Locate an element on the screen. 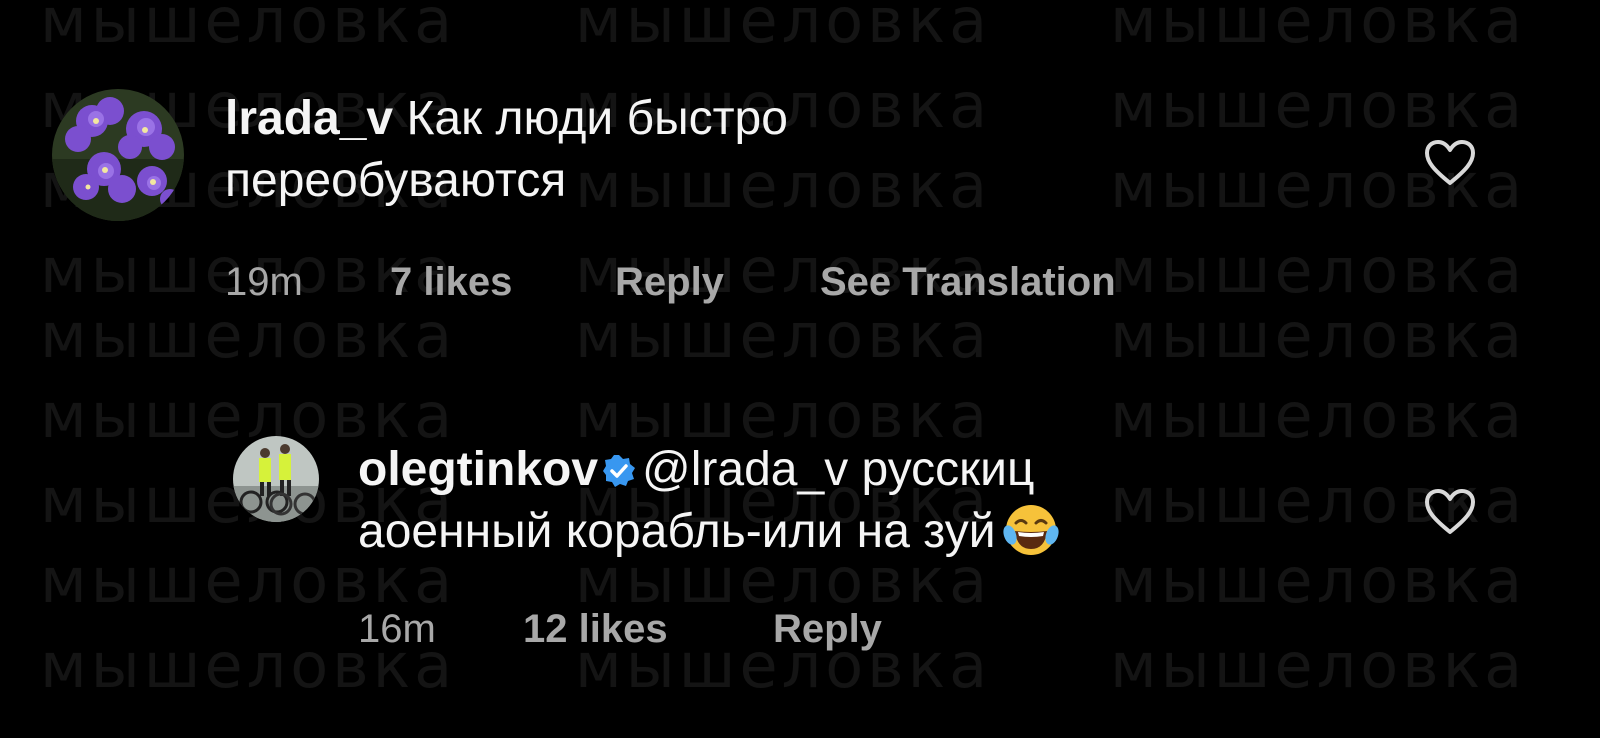 The height and width of the screenshot is (738, 1600). timestamp: 16m is located at coordinates (397, 629).